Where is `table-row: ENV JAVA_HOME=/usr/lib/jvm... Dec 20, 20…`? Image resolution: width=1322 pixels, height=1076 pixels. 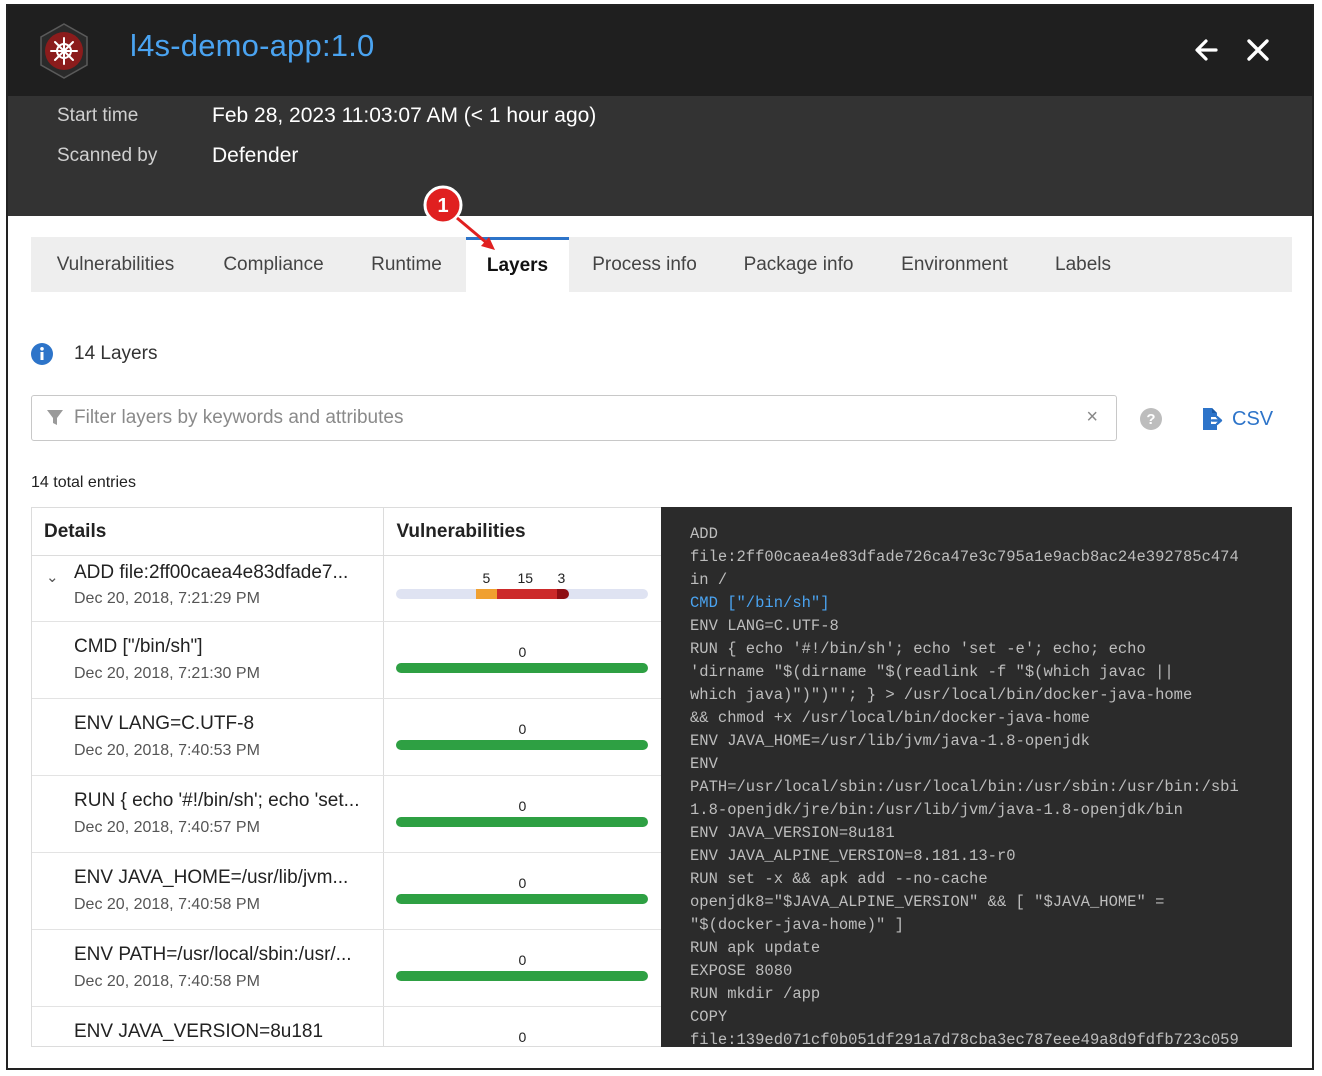
table-row: ENV JAVA_HOME=/usr/lib/jvm... Dec 20, 20… is located at coordinates (346, 891).